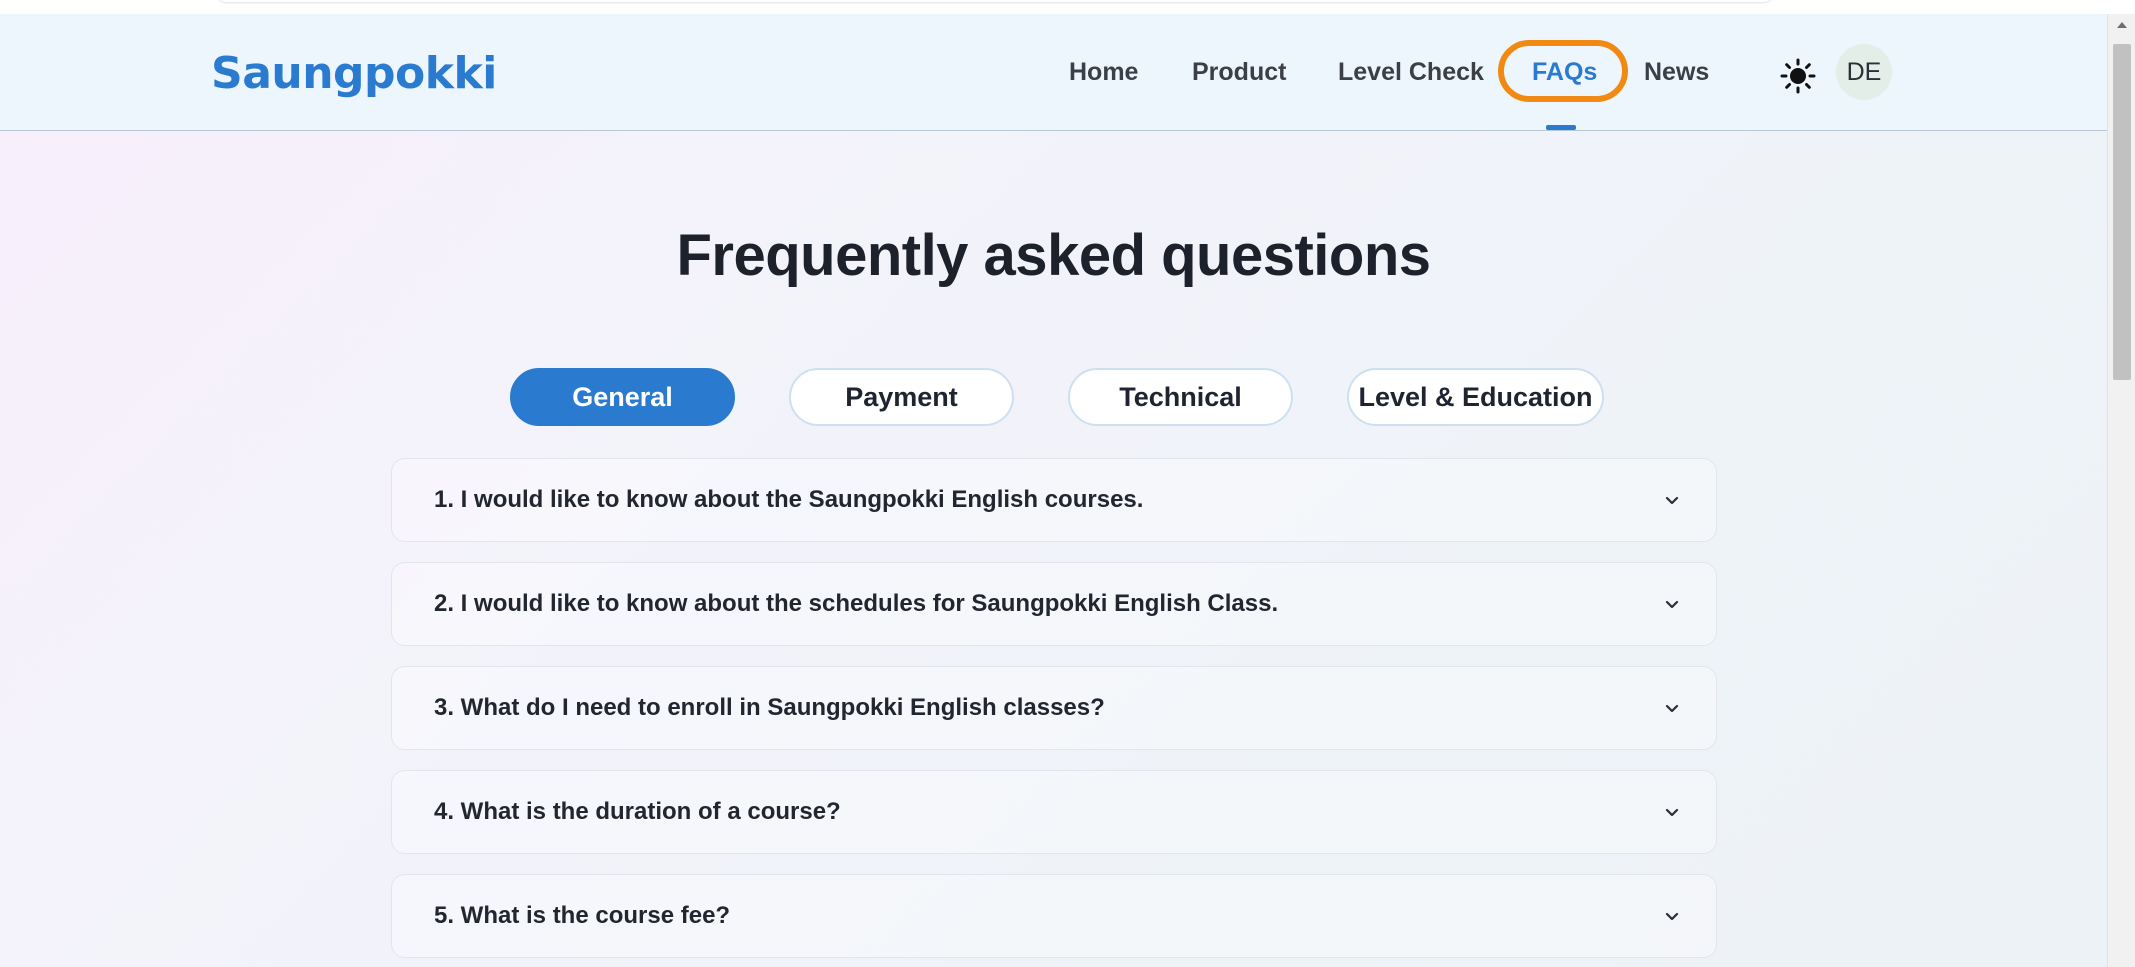  I want to click on tab-technical: Technical, so click(1180, 397).